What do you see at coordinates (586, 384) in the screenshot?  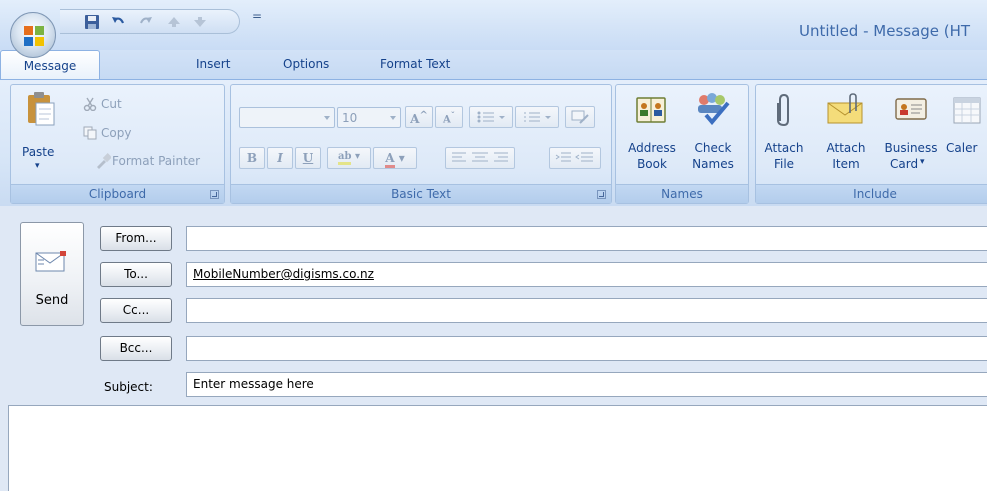 I see `subject-field: Enter message here` at bounding box center [586, 384].